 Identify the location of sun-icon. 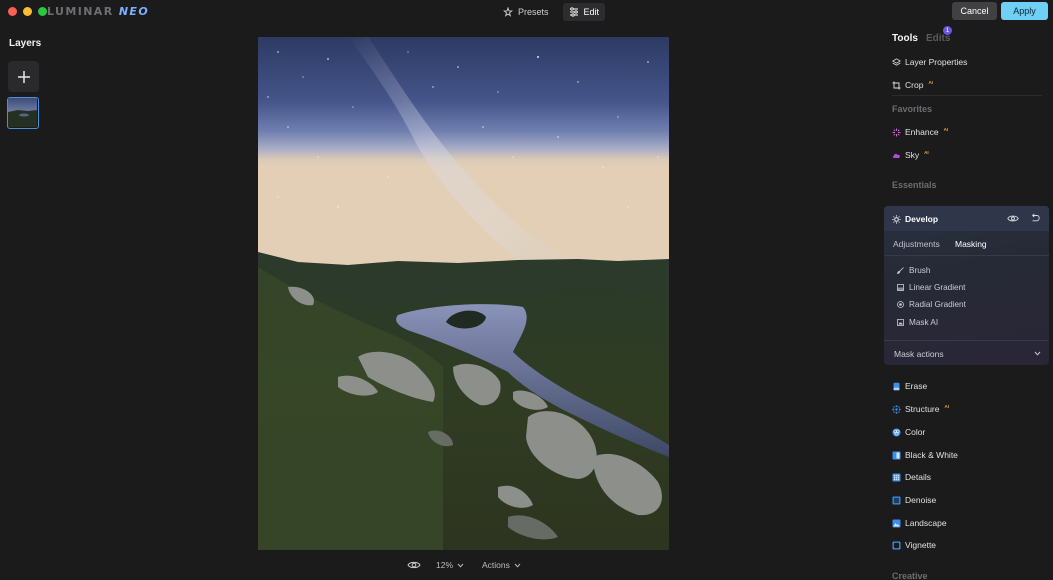
(896, 219).